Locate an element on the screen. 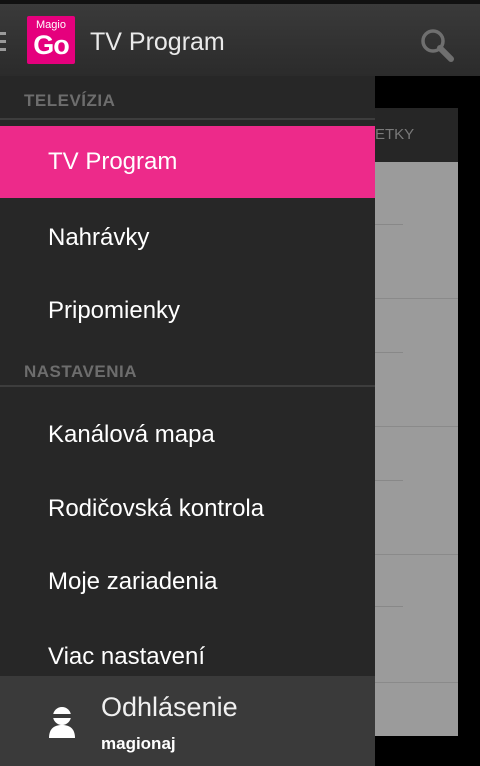  logo-big-text: Go is located at coordinates (51, 45).